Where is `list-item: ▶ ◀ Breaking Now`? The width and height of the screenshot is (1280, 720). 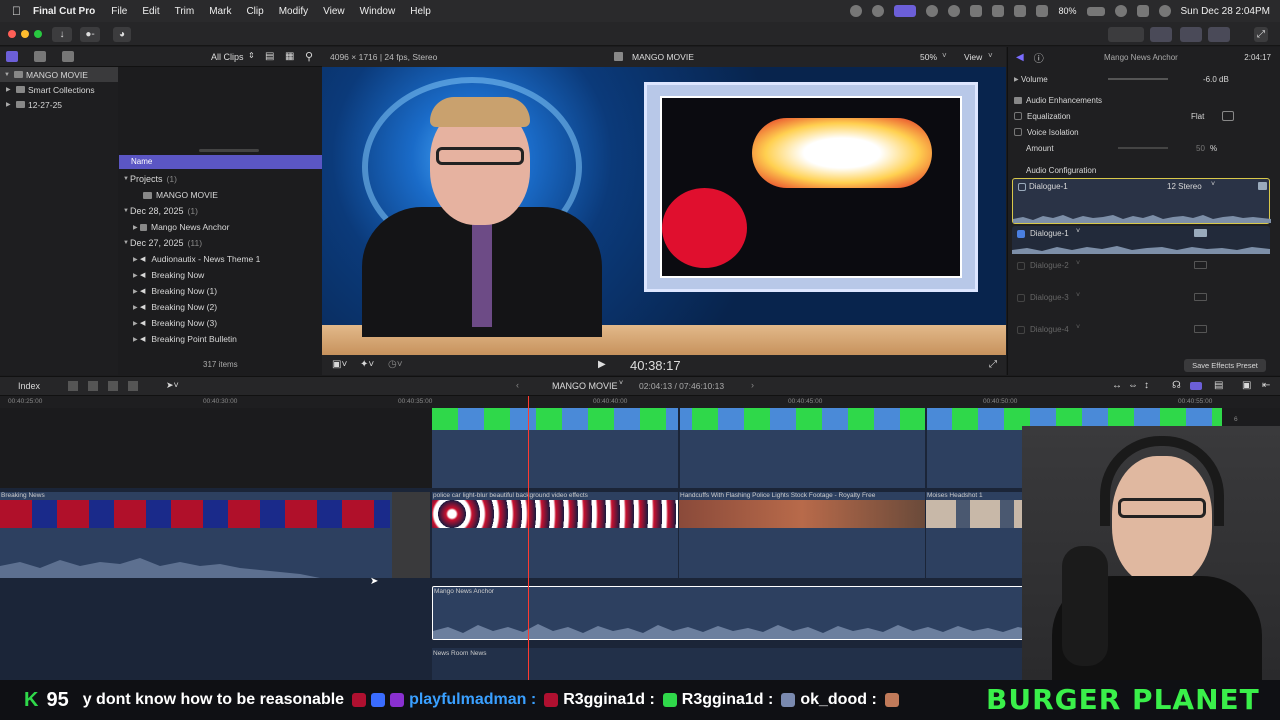 list-item: ▶ ◀ Breaking Now is located at coordinates (220, 275).